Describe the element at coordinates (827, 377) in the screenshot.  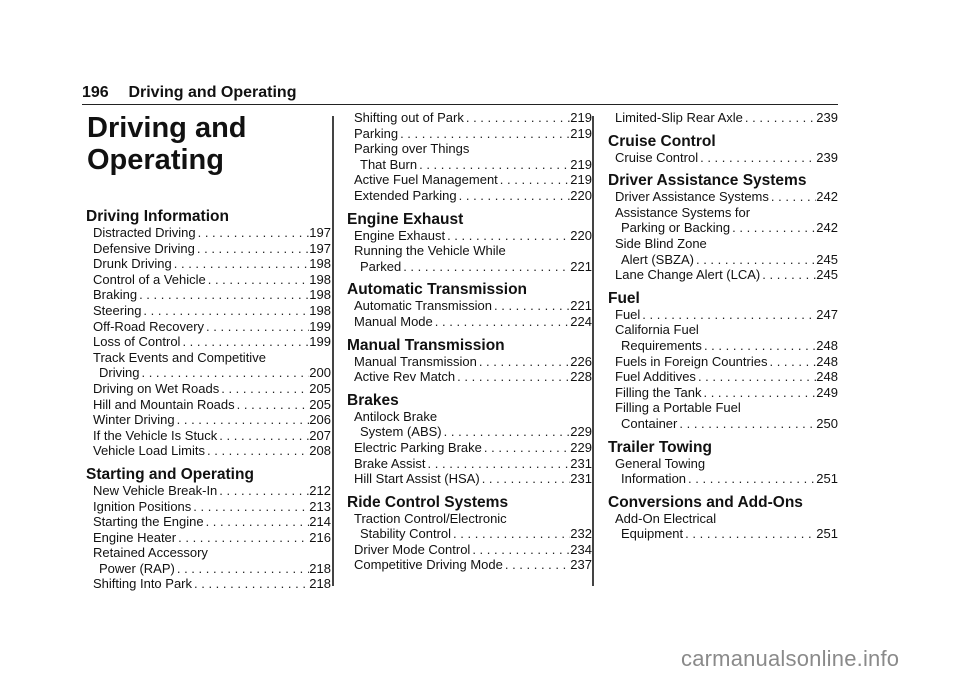
I see `toc-entry-page: 248` at that location.